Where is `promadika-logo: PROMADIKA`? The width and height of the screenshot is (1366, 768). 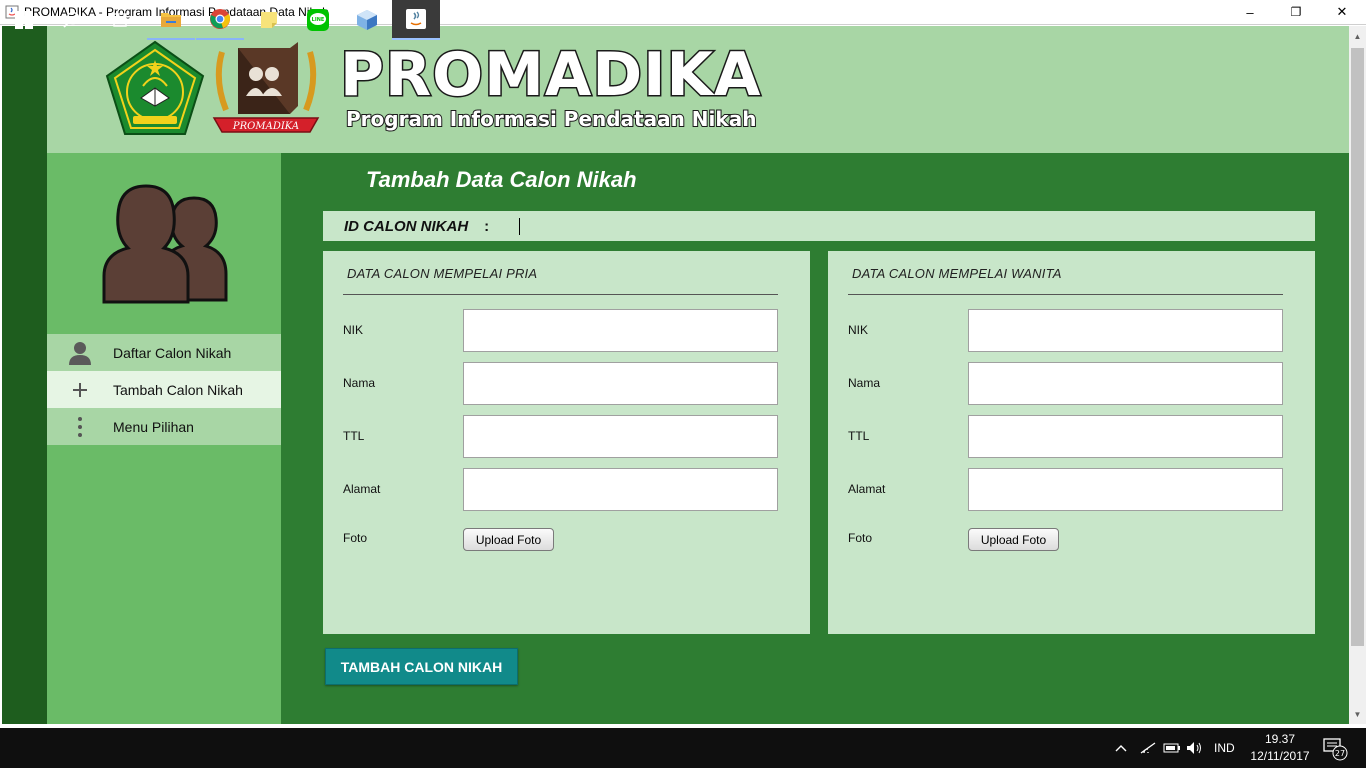
promadika-logo: PROMADIKA is located at coordinates (266, 92).